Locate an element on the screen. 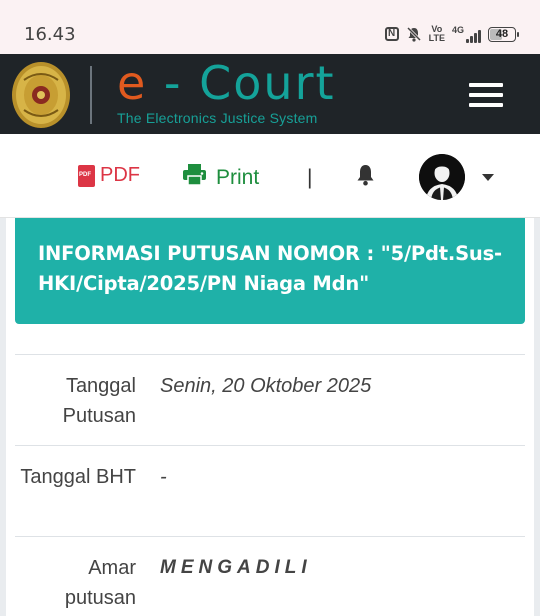  brand-tagline: The Electronics Justice System is located at coordinates (217, 118).